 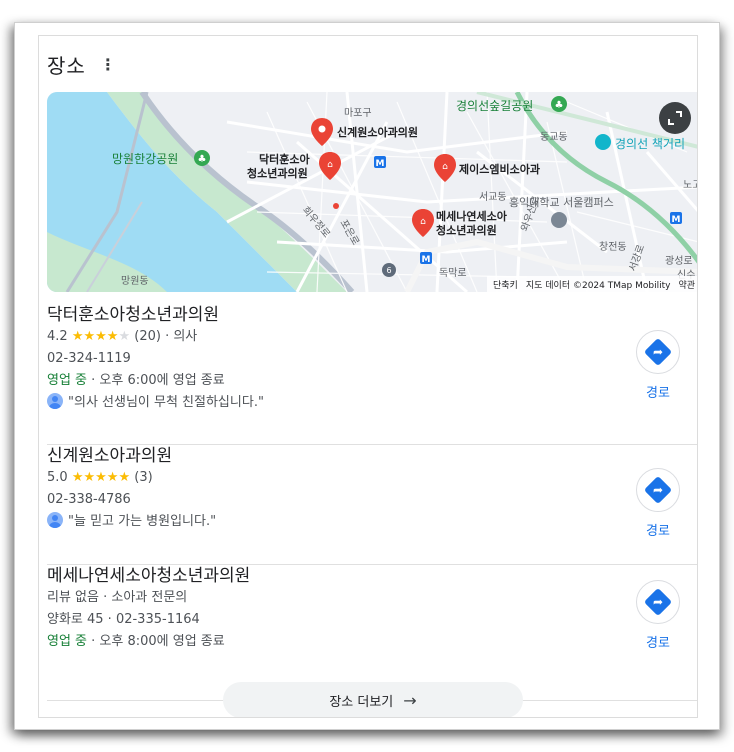 What do you see at coordinates (147, 336) in the screenshot?
I see `review-count: (20)` at bounding box center [147, 336].